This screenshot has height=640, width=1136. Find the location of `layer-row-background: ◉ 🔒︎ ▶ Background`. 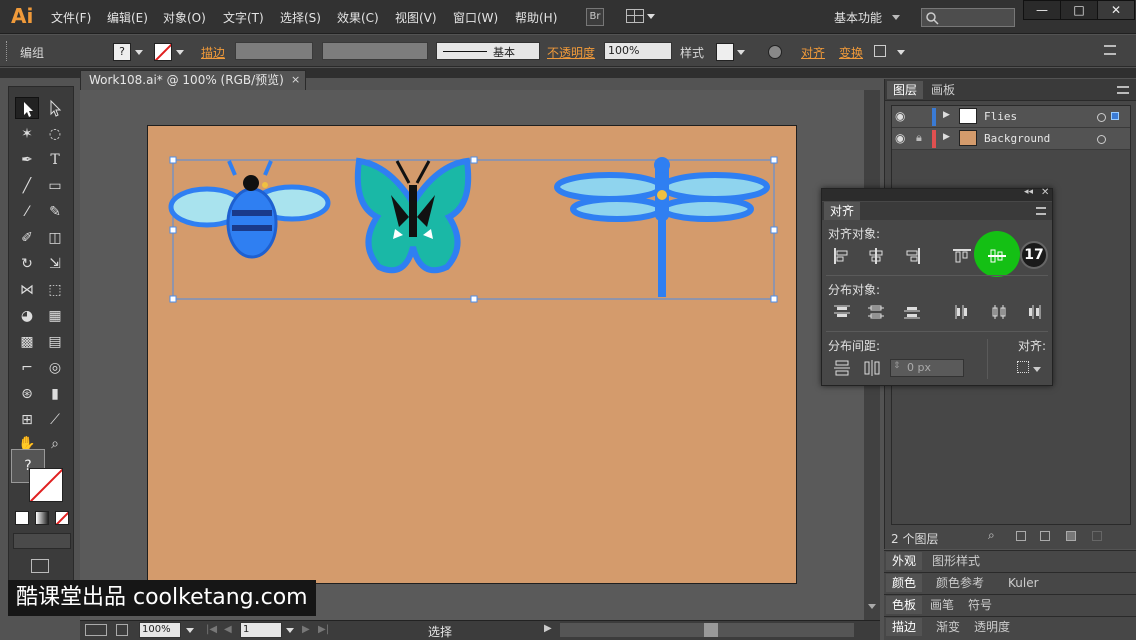

layer-row-background: ◉ 🔒︎ ▶ Background is located at coordinates (1011, 139).